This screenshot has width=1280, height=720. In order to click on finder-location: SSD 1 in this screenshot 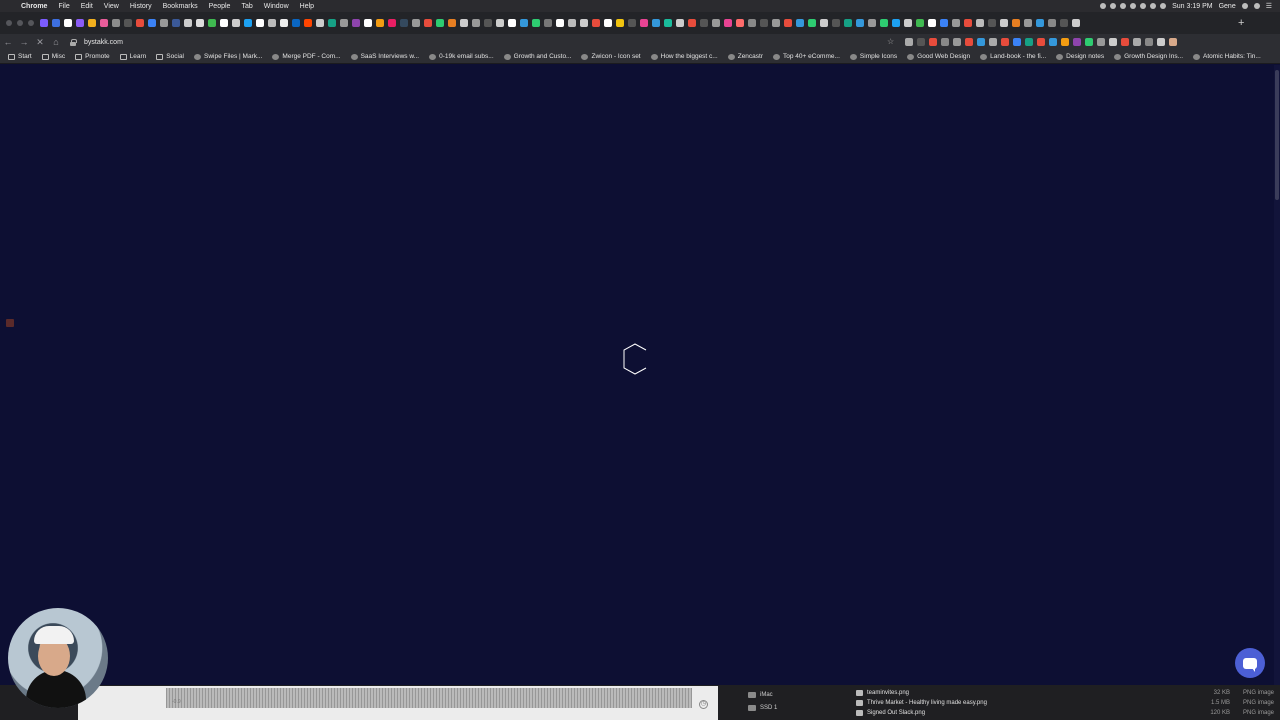, I will do `click(795, 707)`.